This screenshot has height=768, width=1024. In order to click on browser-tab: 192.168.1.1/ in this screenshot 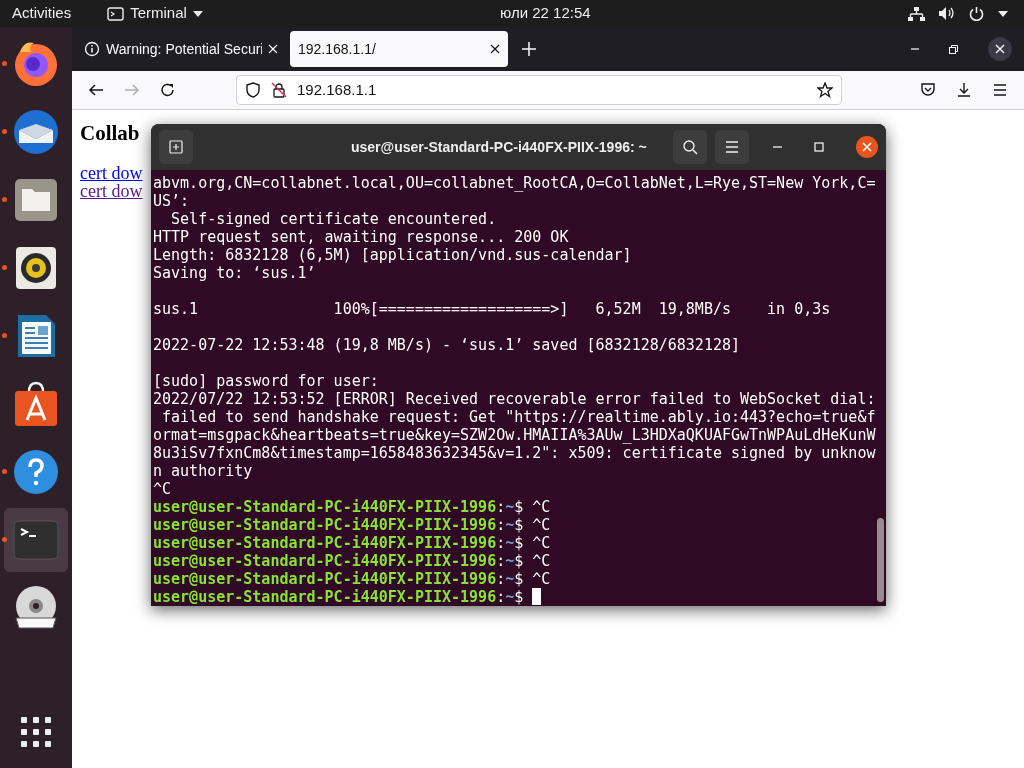, I will do `click(399, 49)`.